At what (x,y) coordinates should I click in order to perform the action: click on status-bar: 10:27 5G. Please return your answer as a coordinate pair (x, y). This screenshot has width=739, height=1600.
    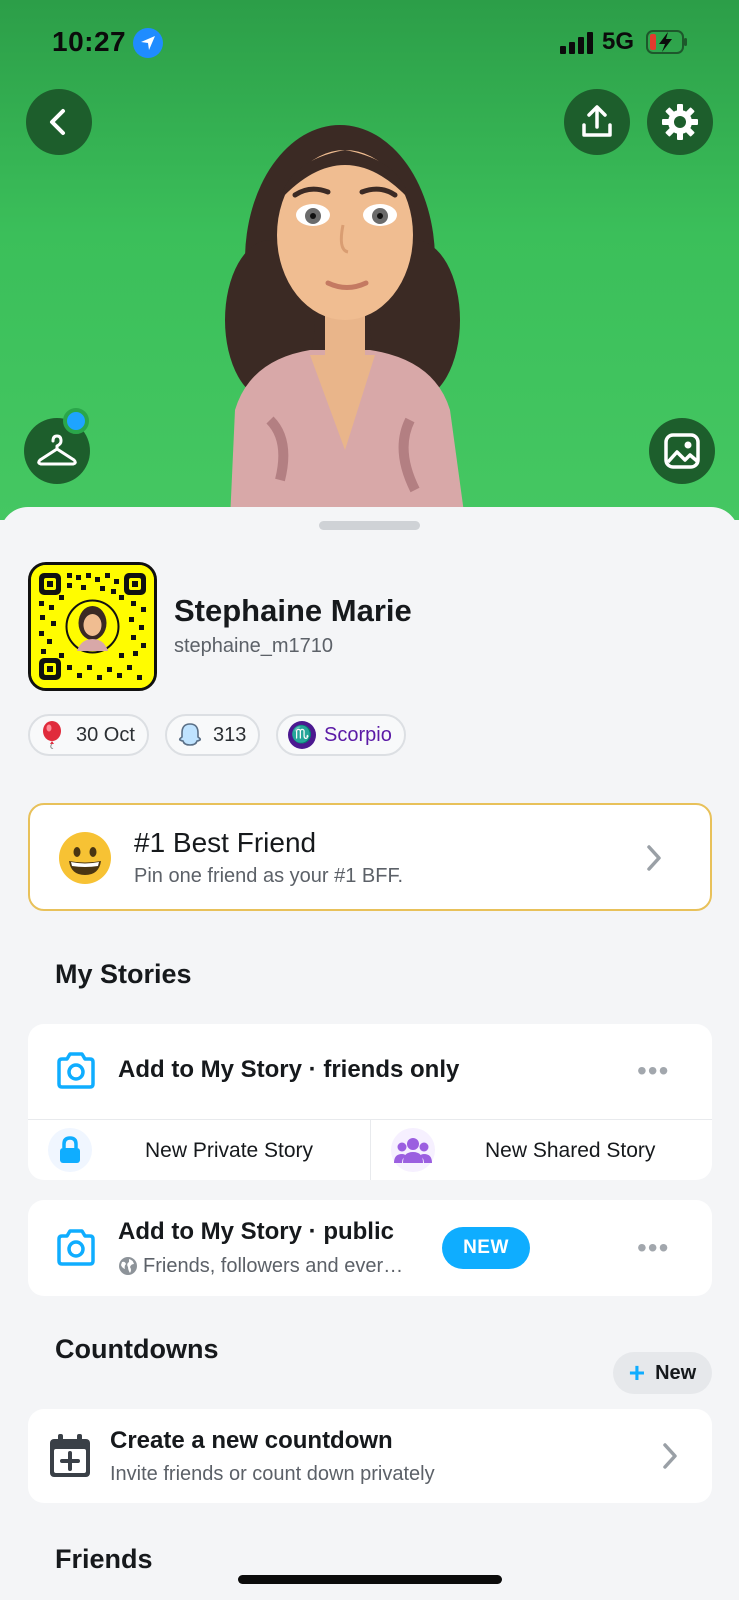
    Looking at the image, I should click on (369, 42).